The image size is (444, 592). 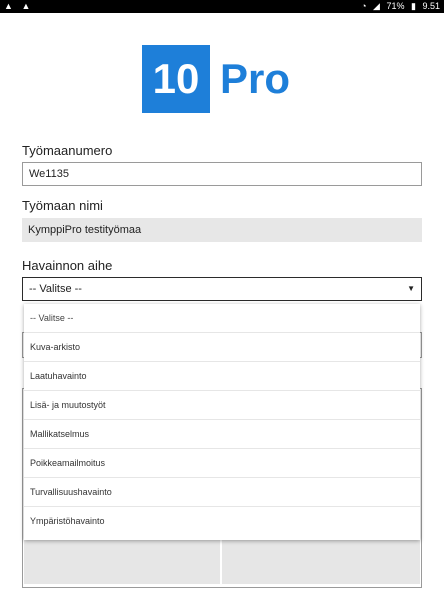 I want to click on dropdown-option: -- Valitse --, so click(x=222, y=318).